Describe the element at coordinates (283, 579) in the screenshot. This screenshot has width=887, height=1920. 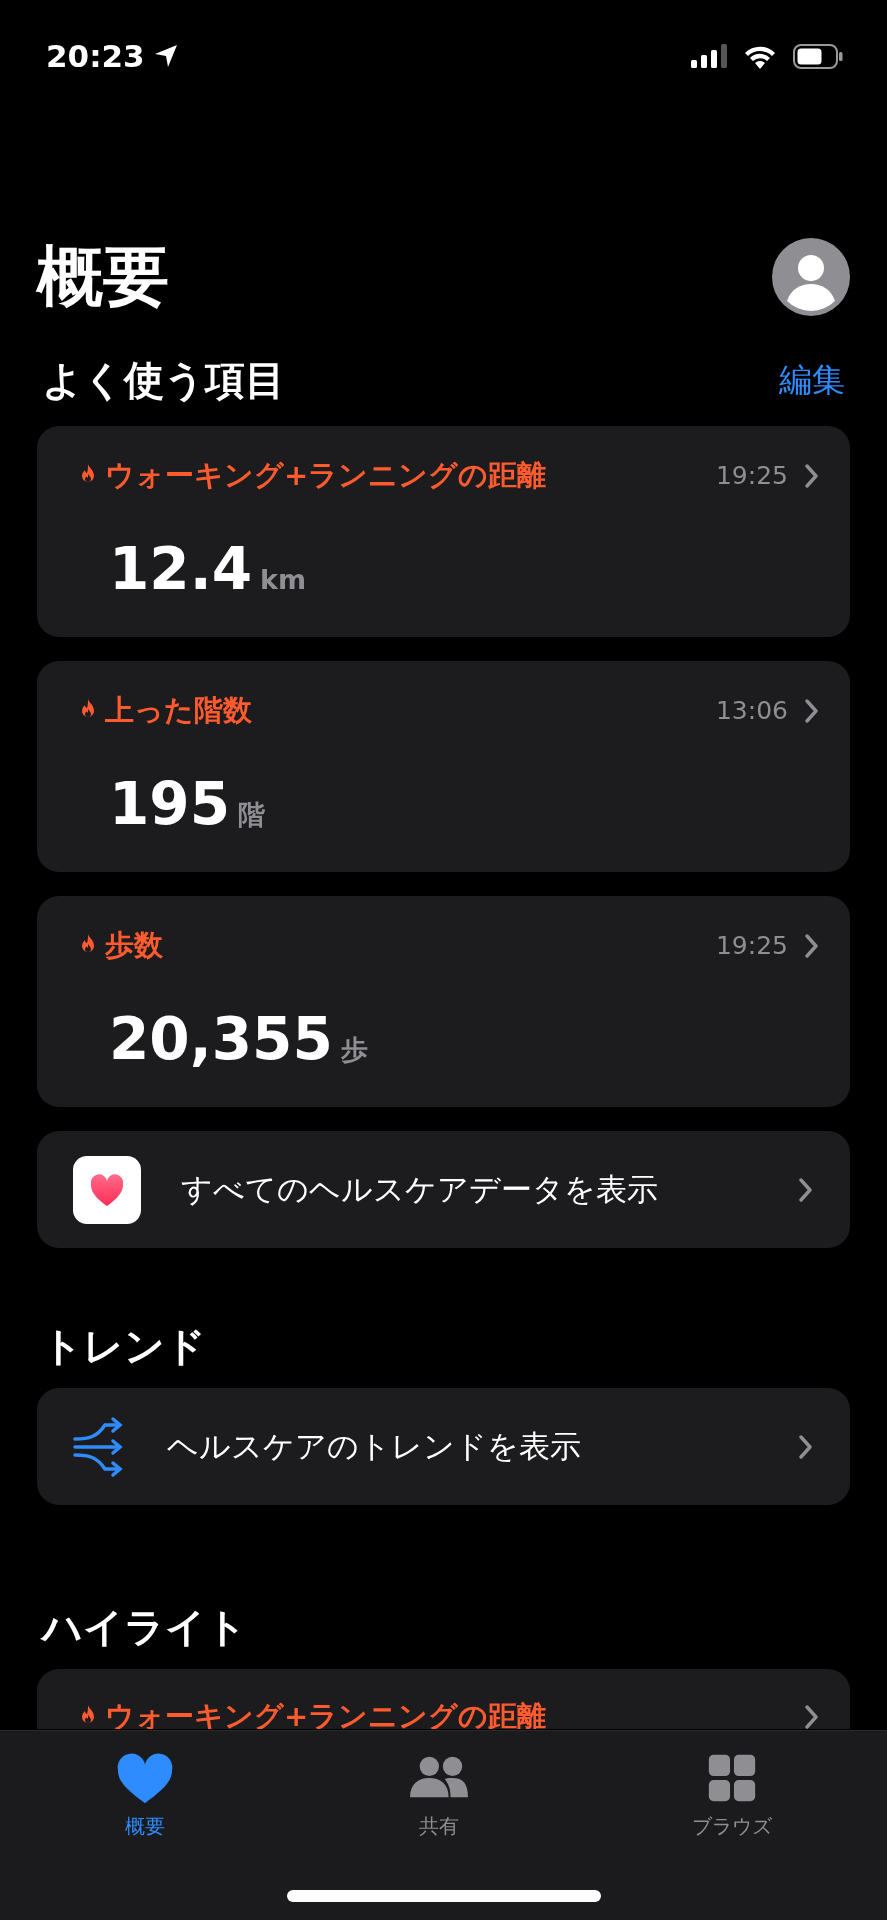
I see `metric-unit: km` at that location.